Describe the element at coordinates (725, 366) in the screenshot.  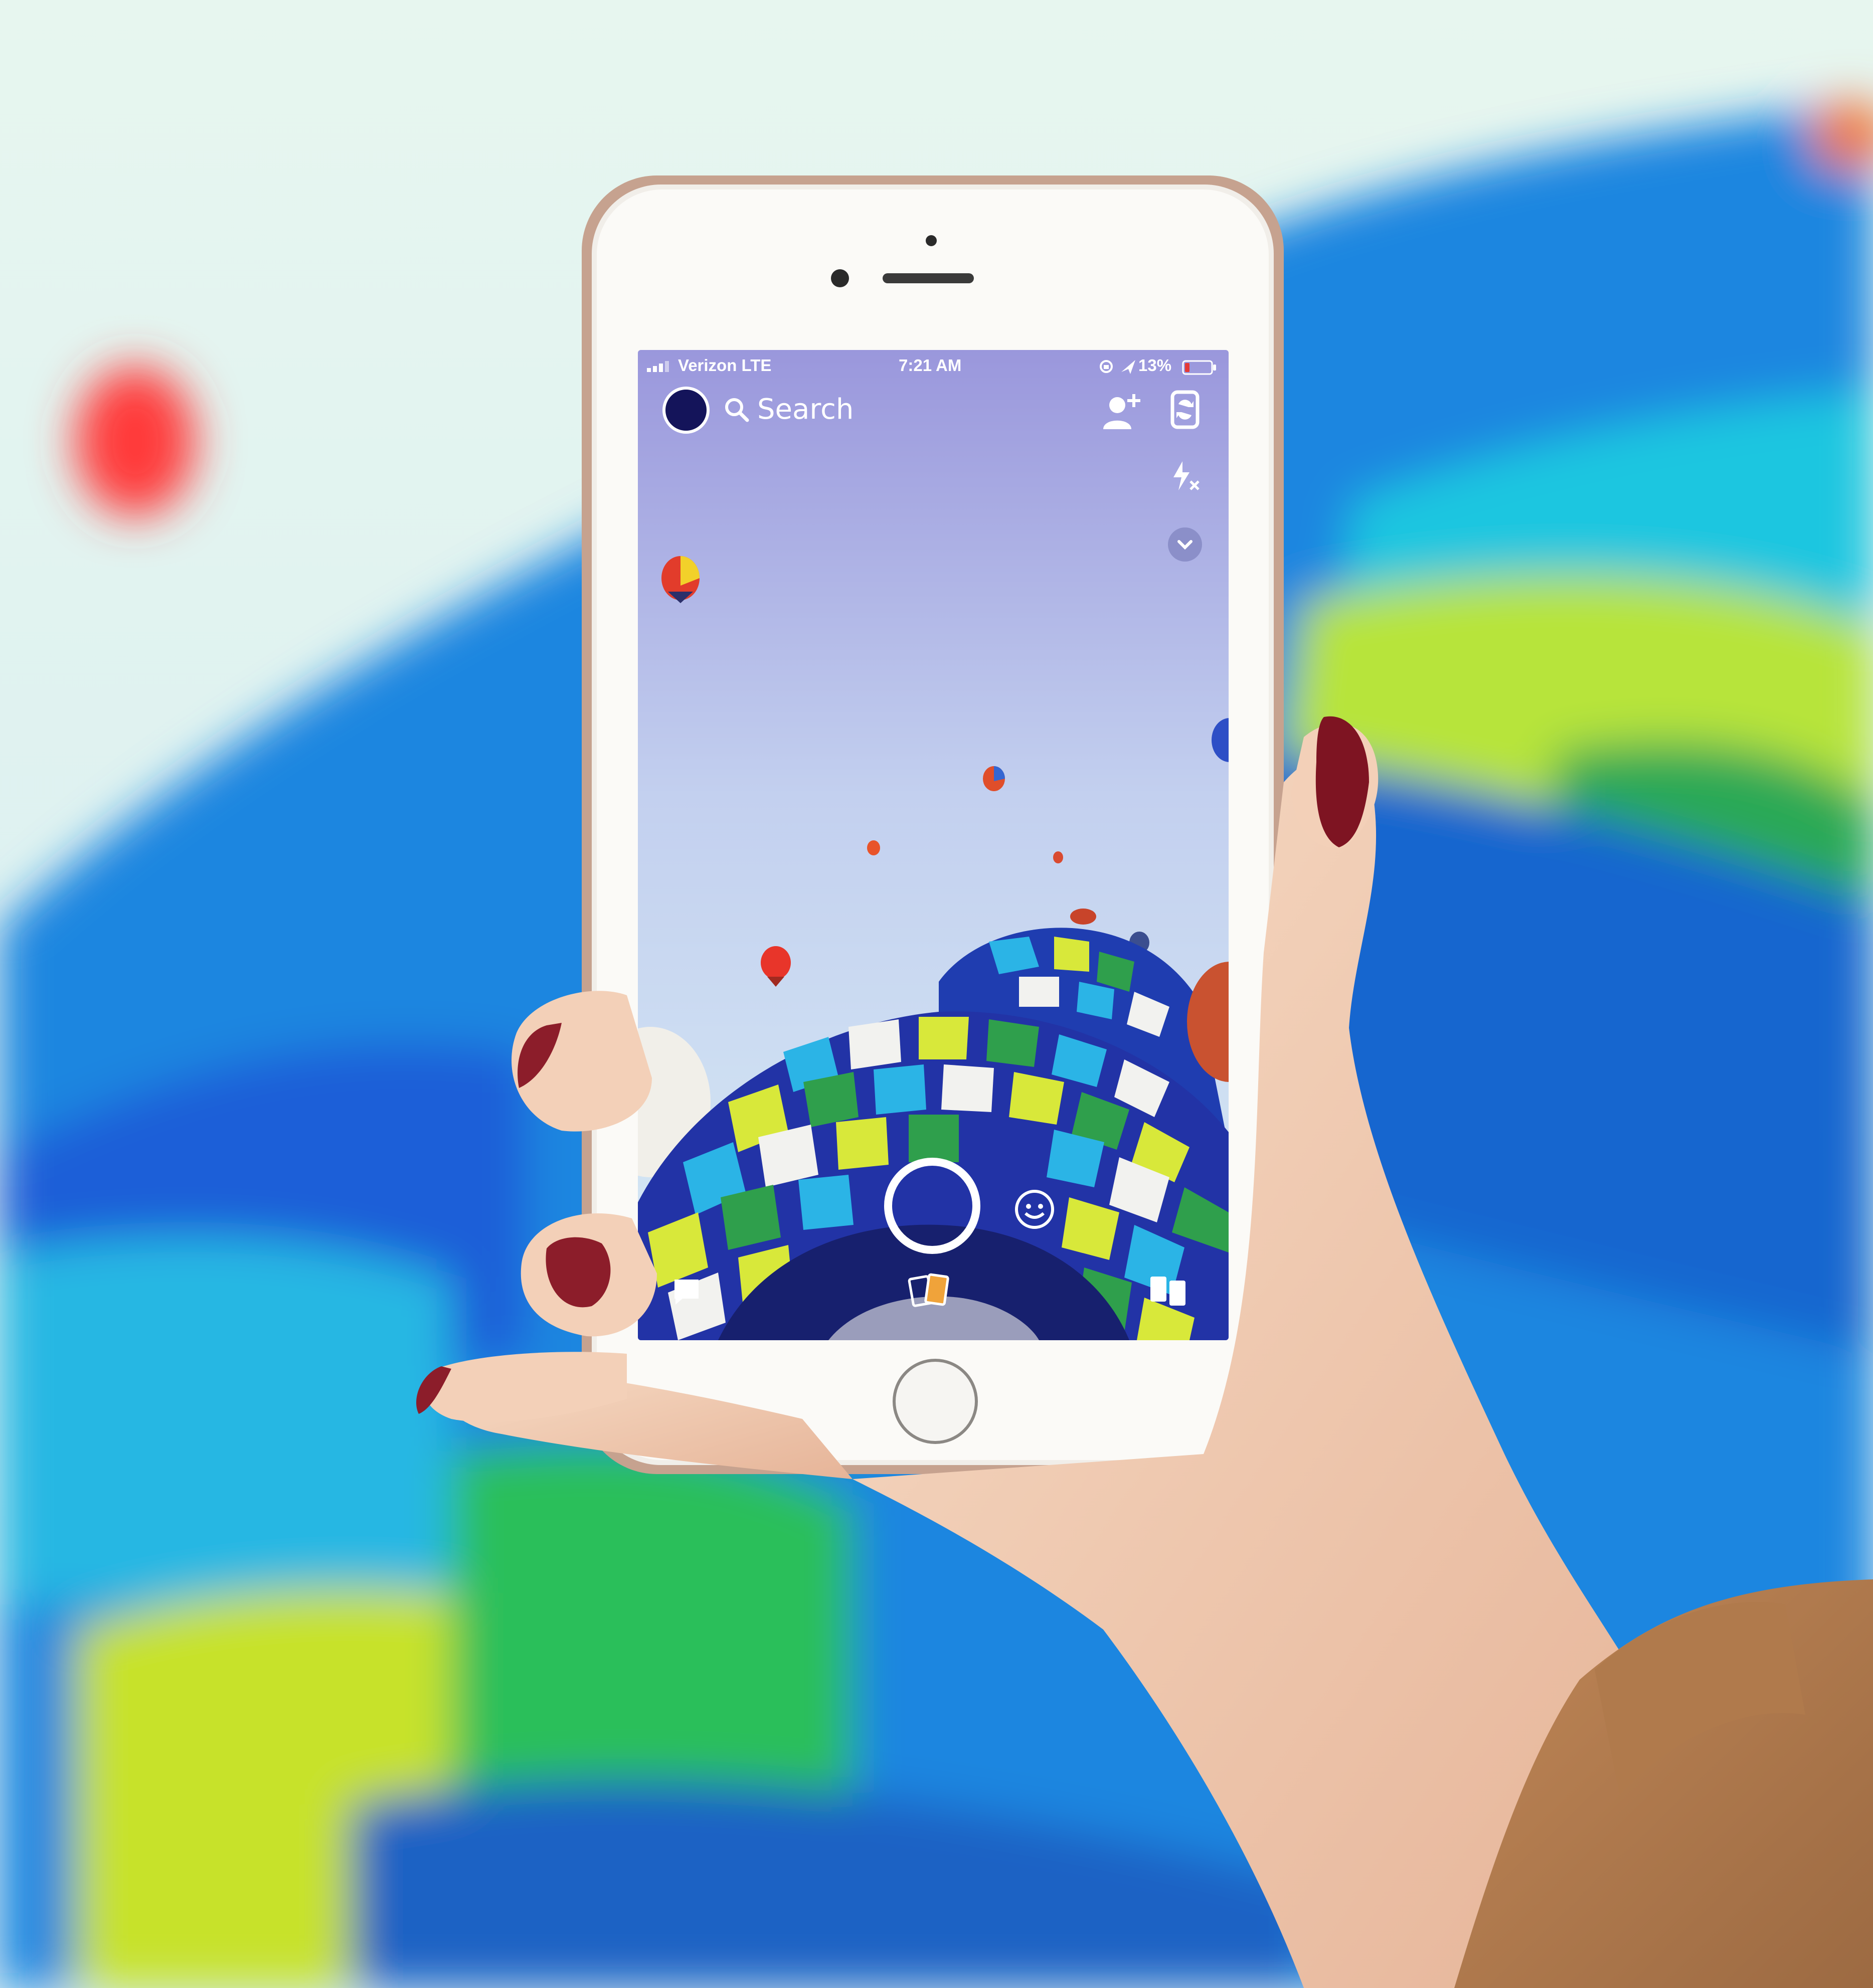
I see `carrier-label: Verizon LTE` at that location.